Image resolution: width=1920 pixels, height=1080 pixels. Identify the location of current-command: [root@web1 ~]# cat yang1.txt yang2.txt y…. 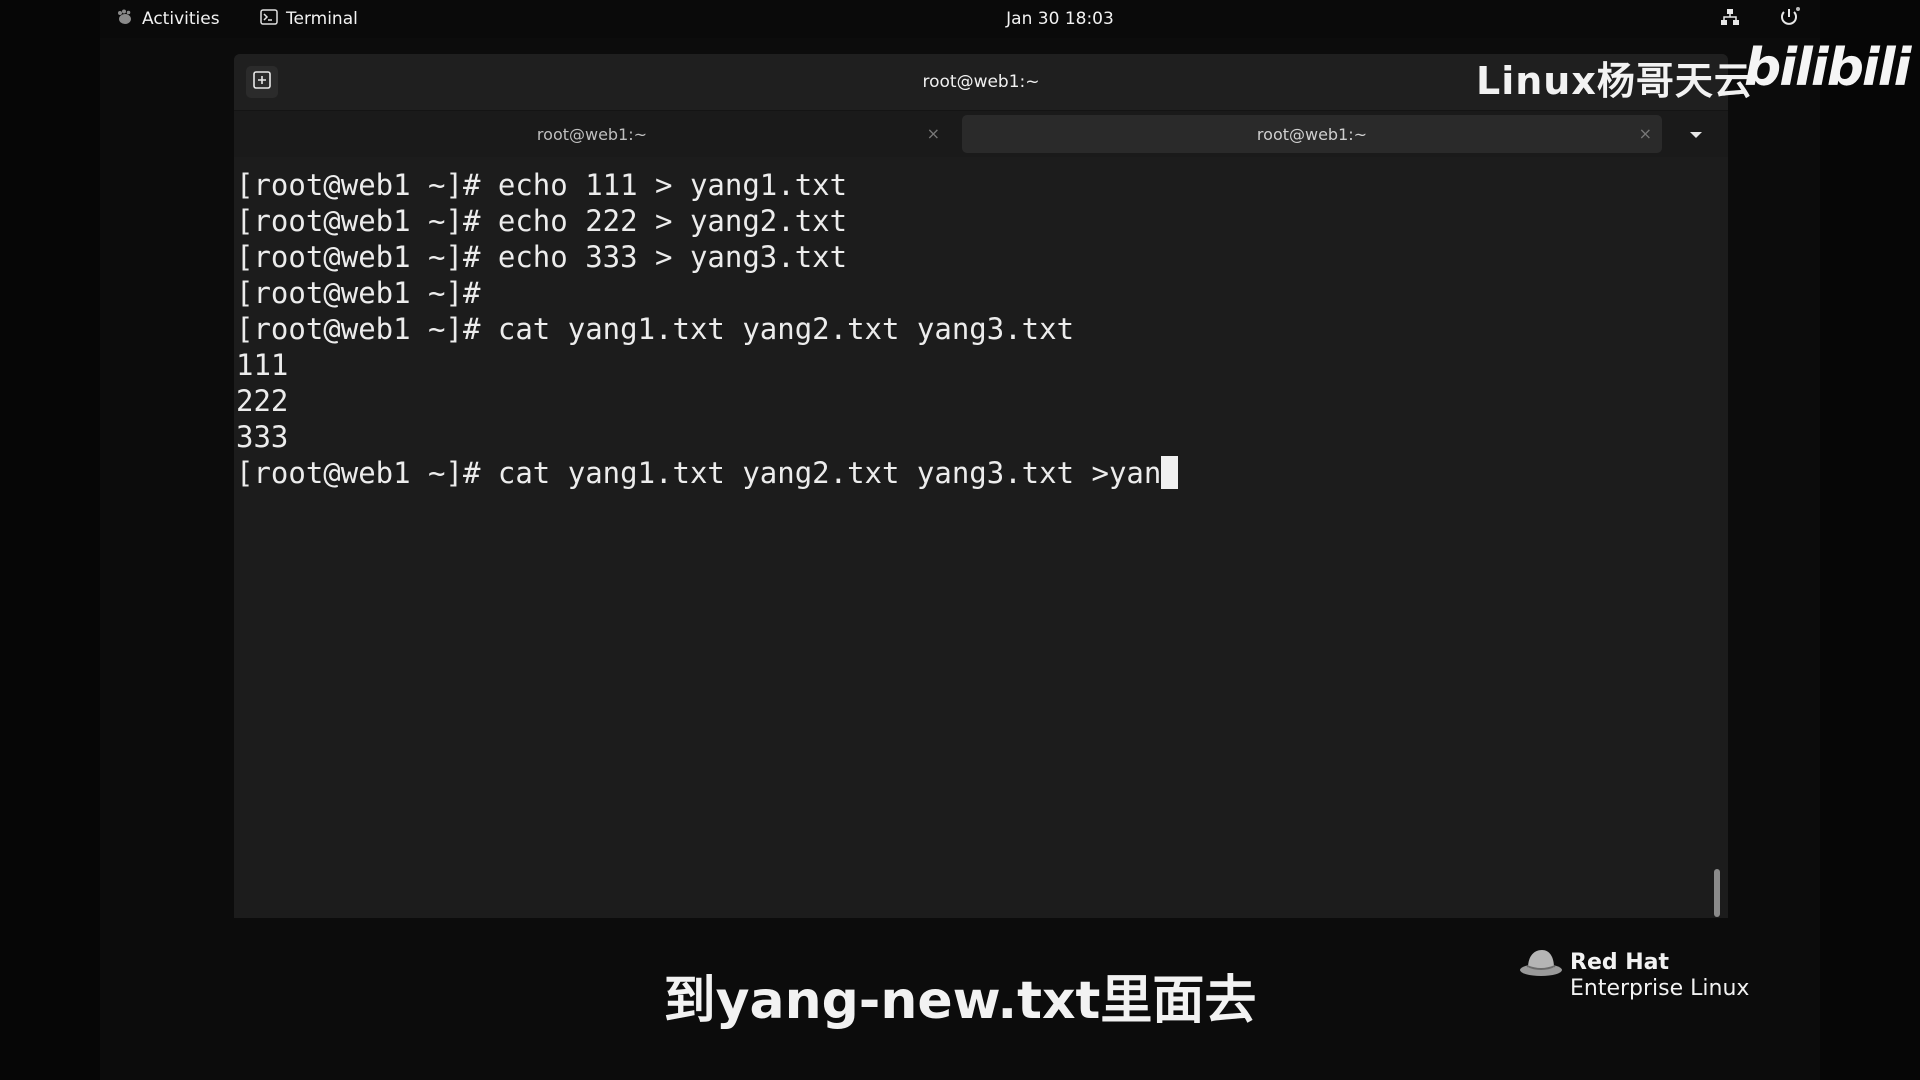
(699, 473).